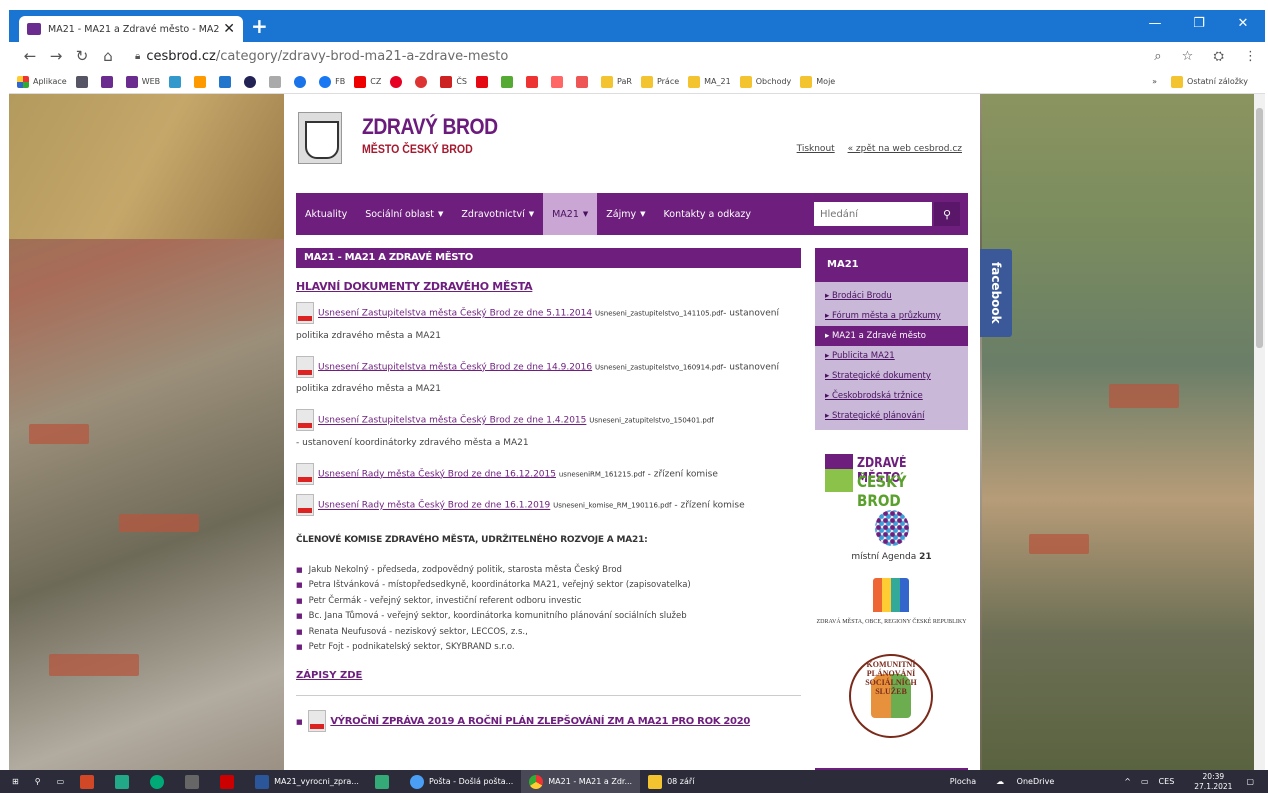 Image resolution: width=1268 pixels, height=793 pixels. Describe the element at coordinates (326, 214) in the screenshot. I see `menu-item-aktuality: Aktuality` at that location.